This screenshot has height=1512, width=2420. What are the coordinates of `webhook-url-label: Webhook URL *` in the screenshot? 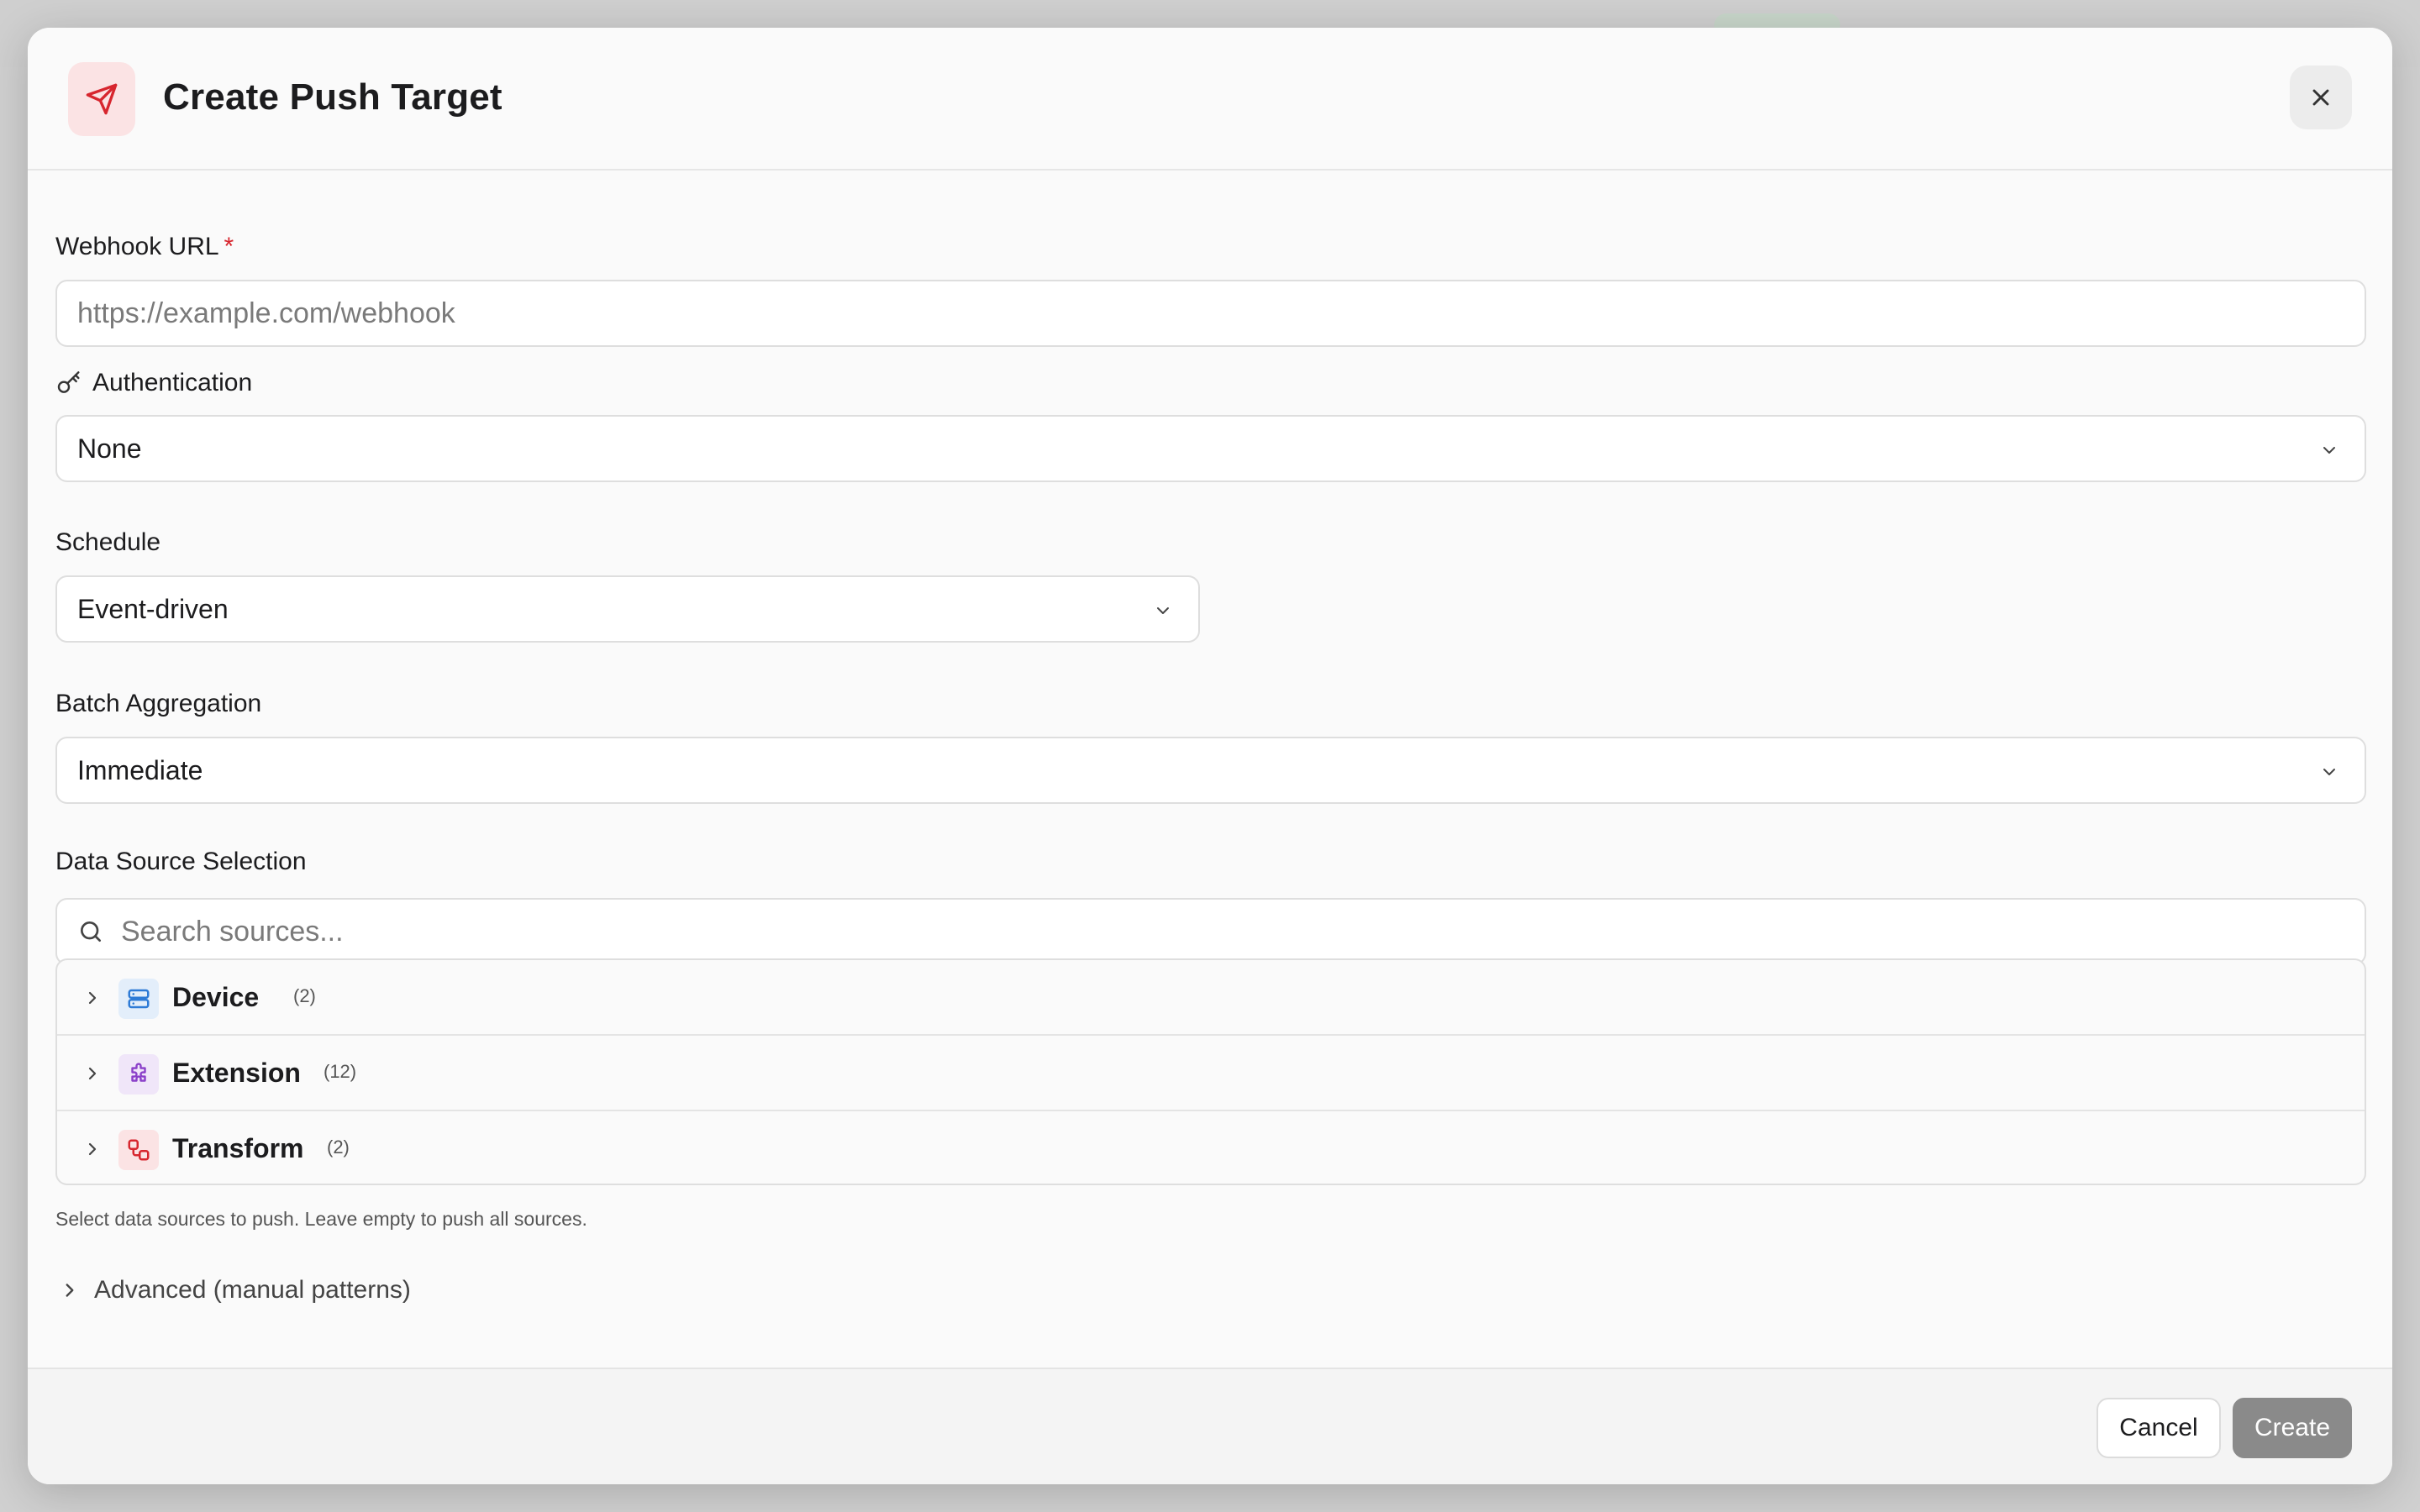 It's located at (144, 247).